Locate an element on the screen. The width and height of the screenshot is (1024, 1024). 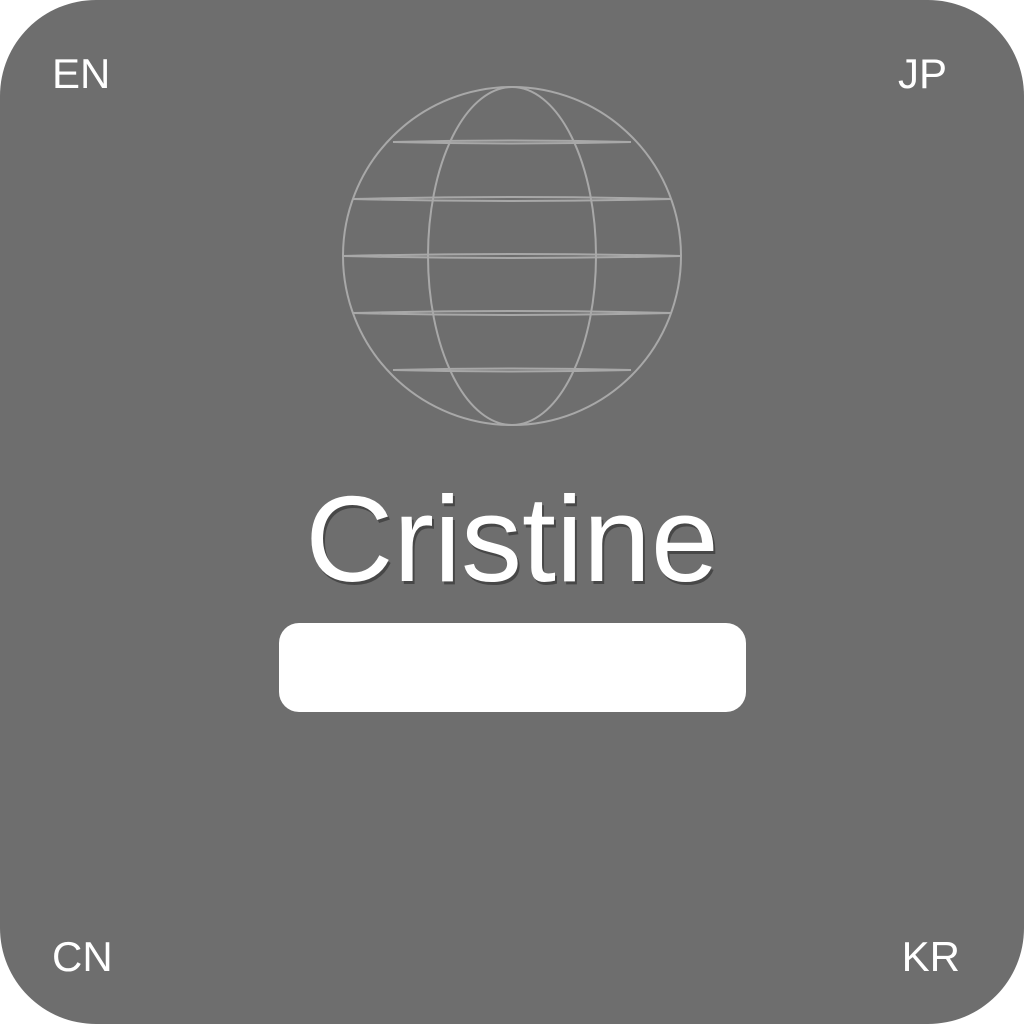
globe-icon is located at coordinates (512, 256).